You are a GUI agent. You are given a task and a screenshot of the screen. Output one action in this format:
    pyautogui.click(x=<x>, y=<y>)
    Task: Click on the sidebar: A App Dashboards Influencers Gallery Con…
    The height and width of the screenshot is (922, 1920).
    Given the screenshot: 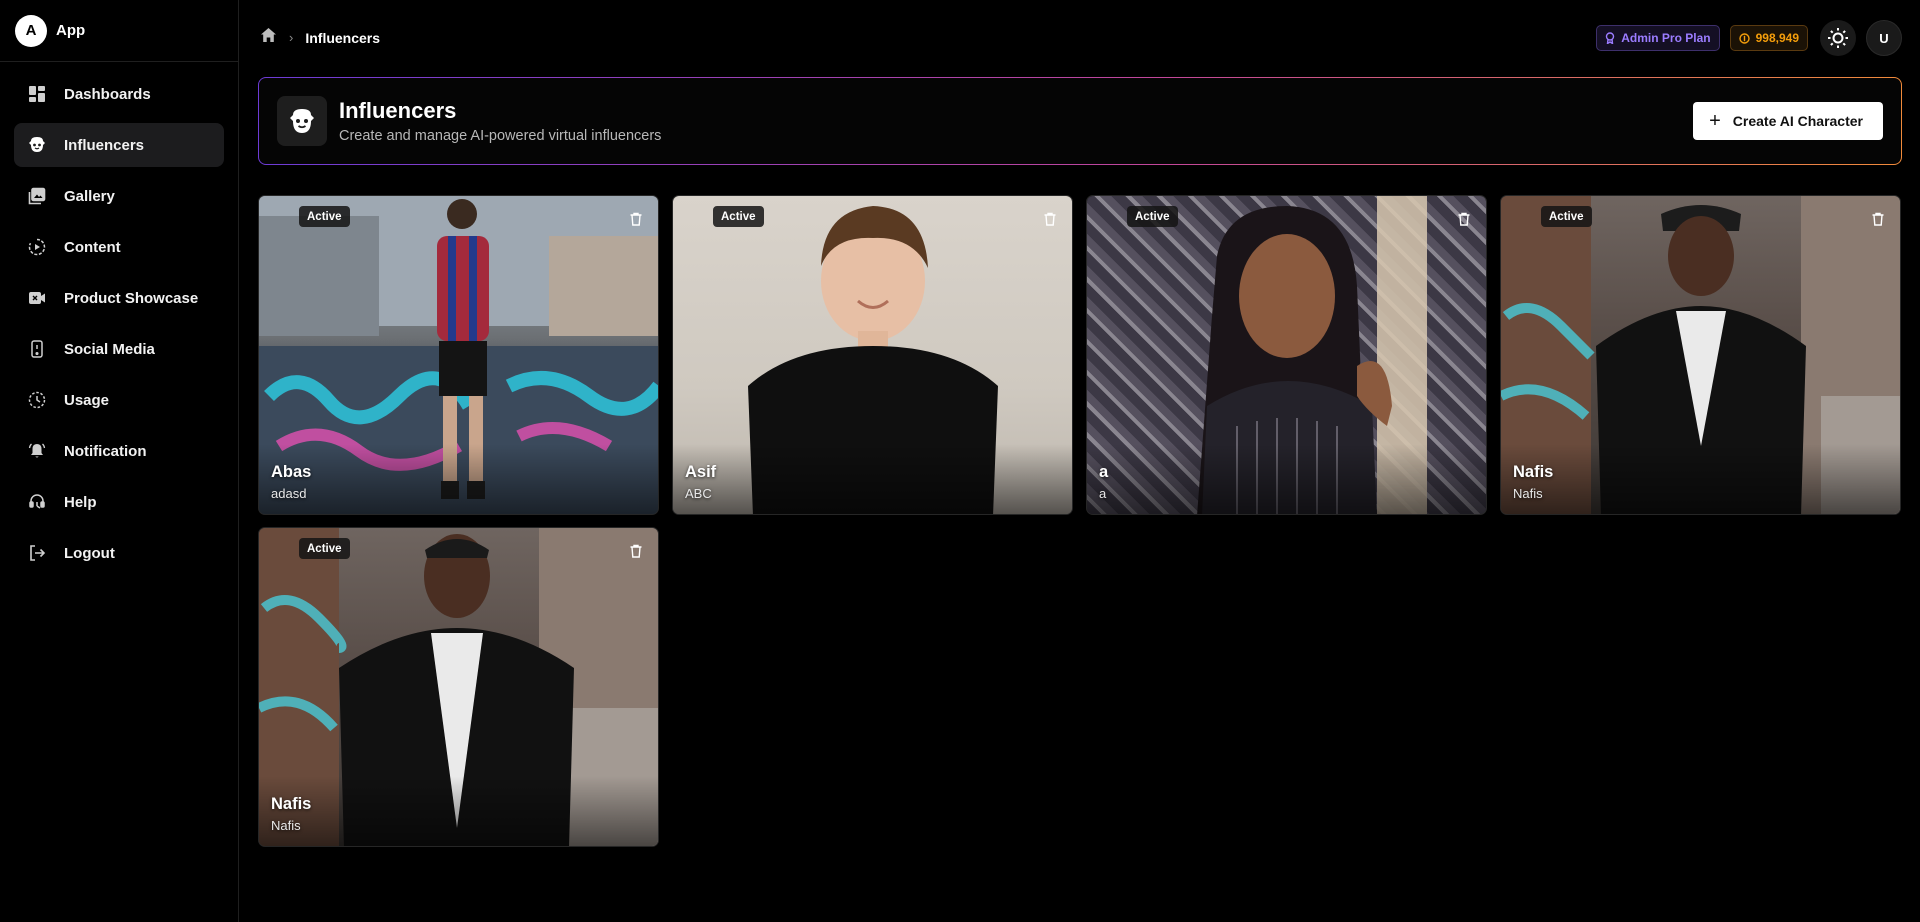 What is the action you would take?
    pyautogui.click(x=119, y=461)
    